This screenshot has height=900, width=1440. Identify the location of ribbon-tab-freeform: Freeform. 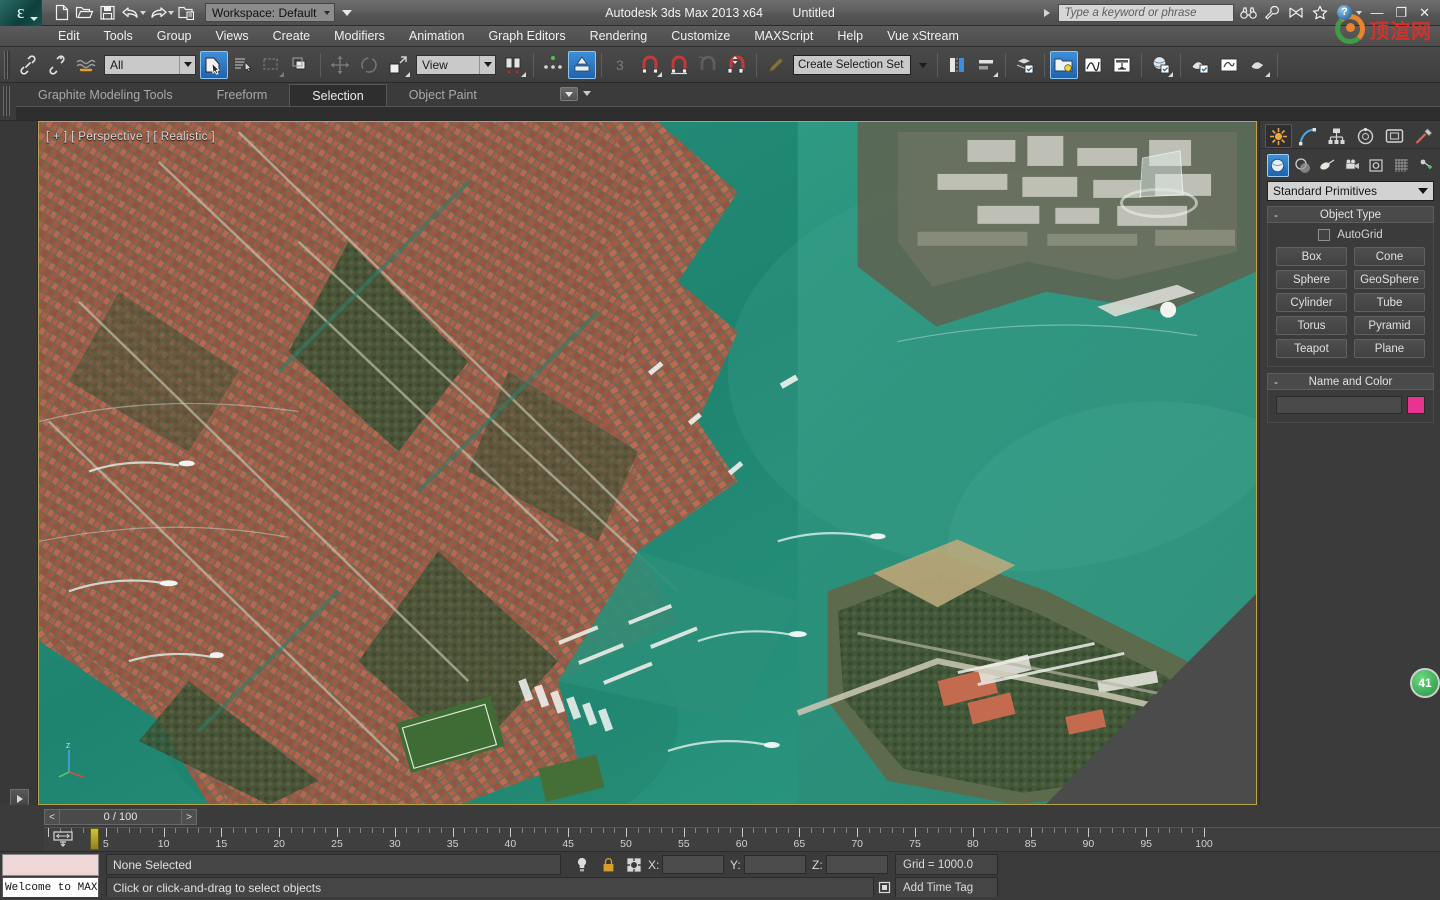
(242, 95).